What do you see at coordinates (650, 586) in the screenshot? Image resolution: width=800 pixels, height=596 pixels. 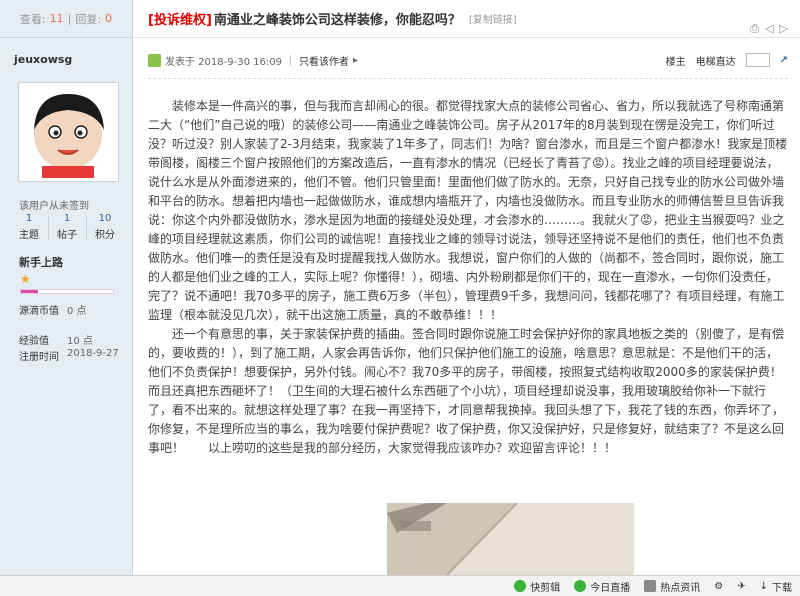 I see `news-icon` at bounding box center [650, 586].